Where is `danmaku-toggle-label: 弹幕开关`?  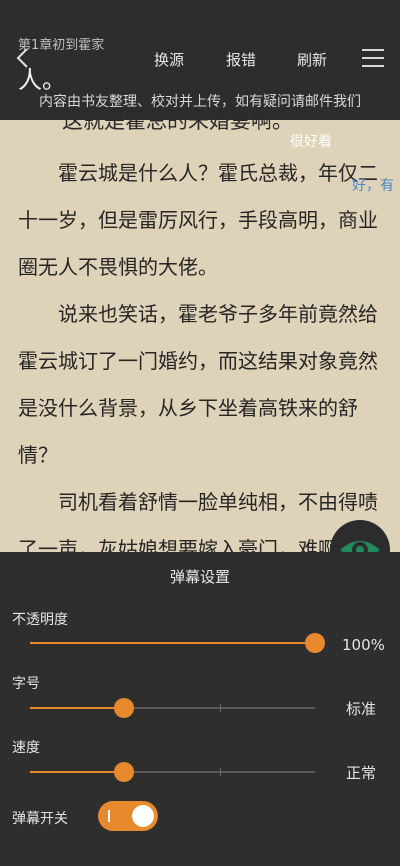 danmaku-toggle-label: 弹幕开关 is located at coordinates (40, 819).